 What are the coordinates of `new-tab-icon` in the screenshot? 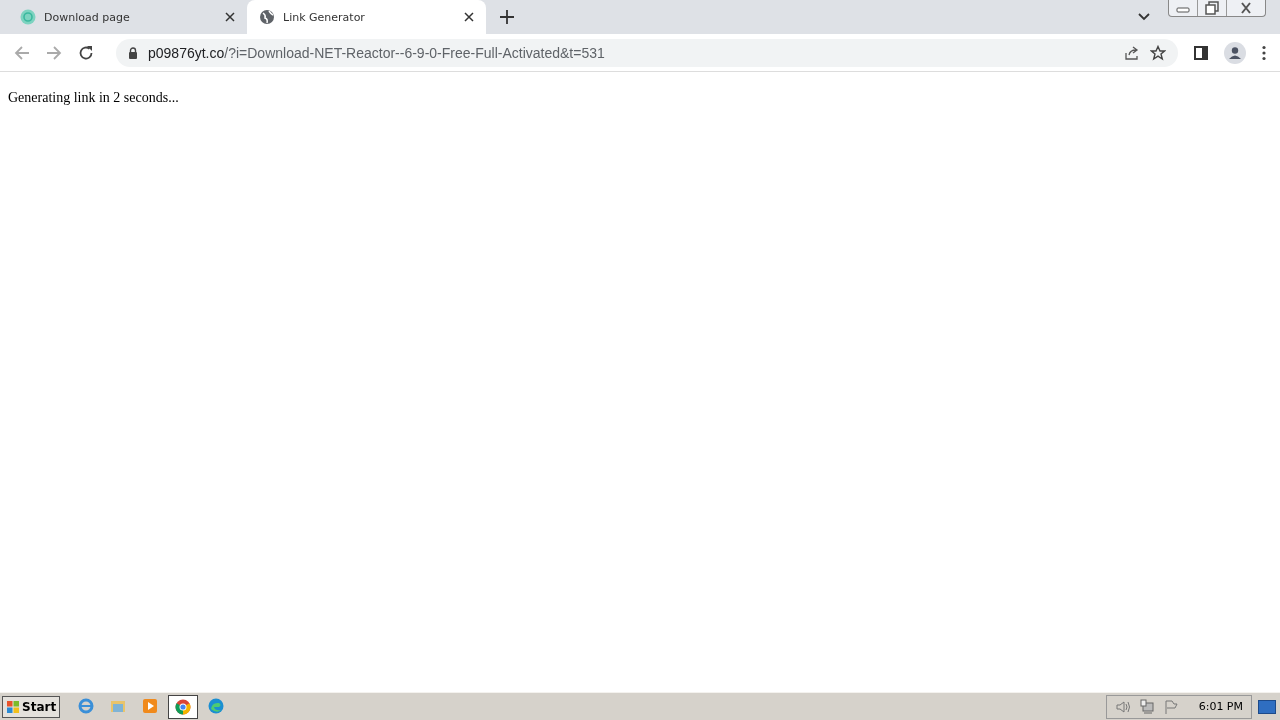 It's located at (507, 17).